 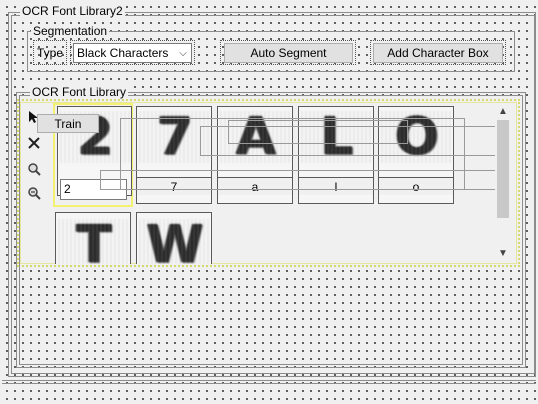 I want to click on char-glyph: T, so click(x=93, y=241).